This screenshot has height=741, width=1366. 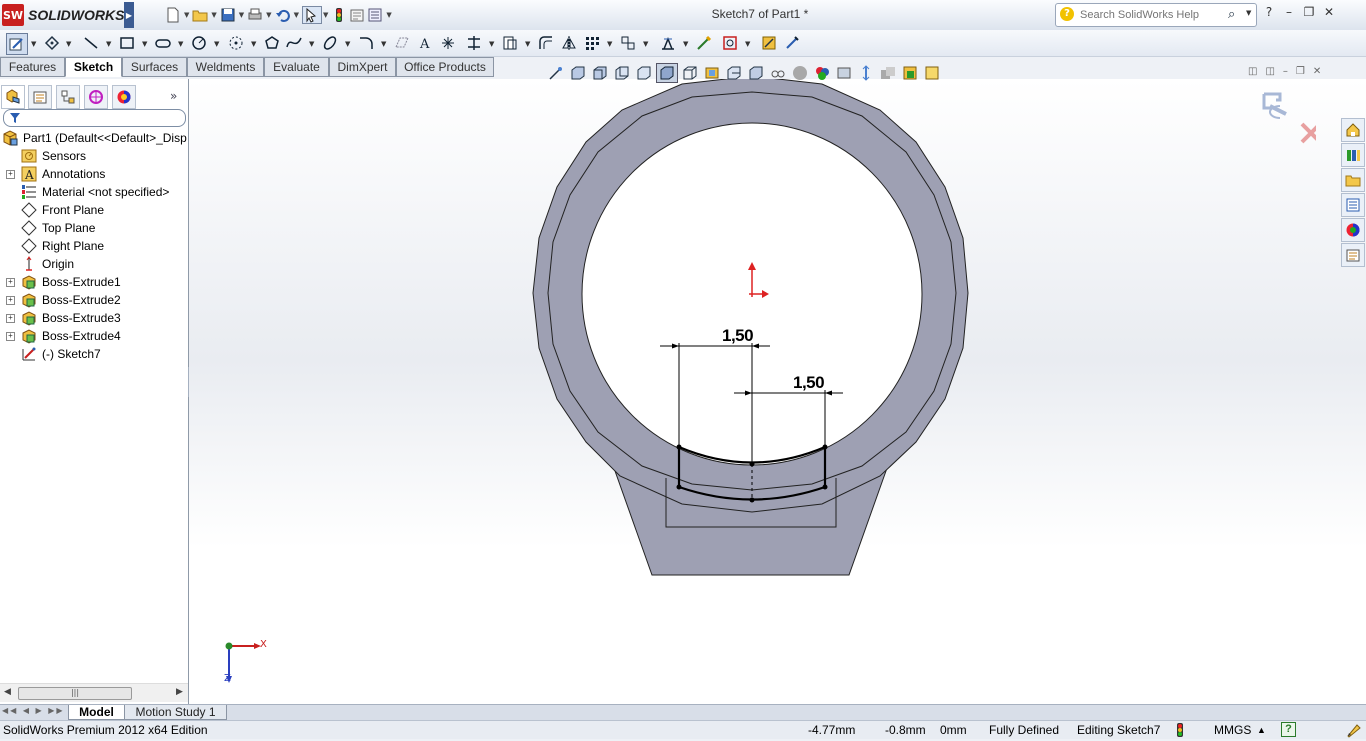 I want to click on file-explorer-icon, so click(x=1353, y=180).